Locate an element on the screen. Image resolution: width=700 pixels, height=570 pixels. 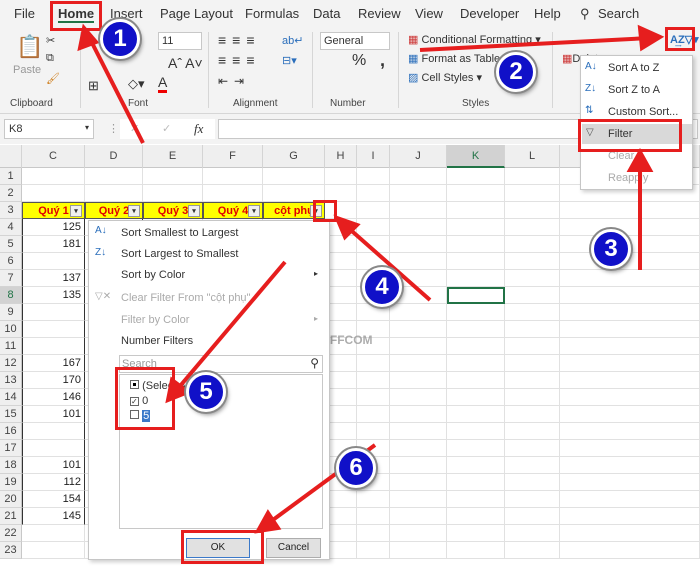
step-3-badge: 3 is located at coordinates (611, 249).